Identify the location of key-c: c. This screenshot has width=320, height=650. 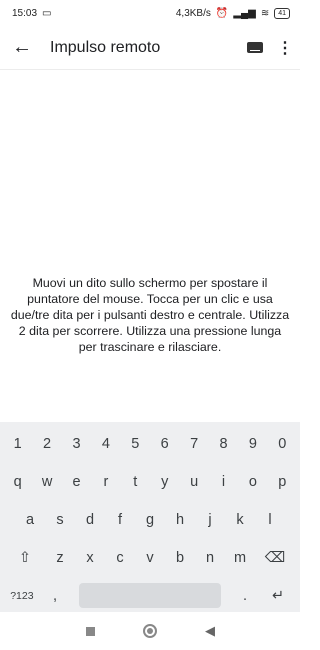
(120, 558).